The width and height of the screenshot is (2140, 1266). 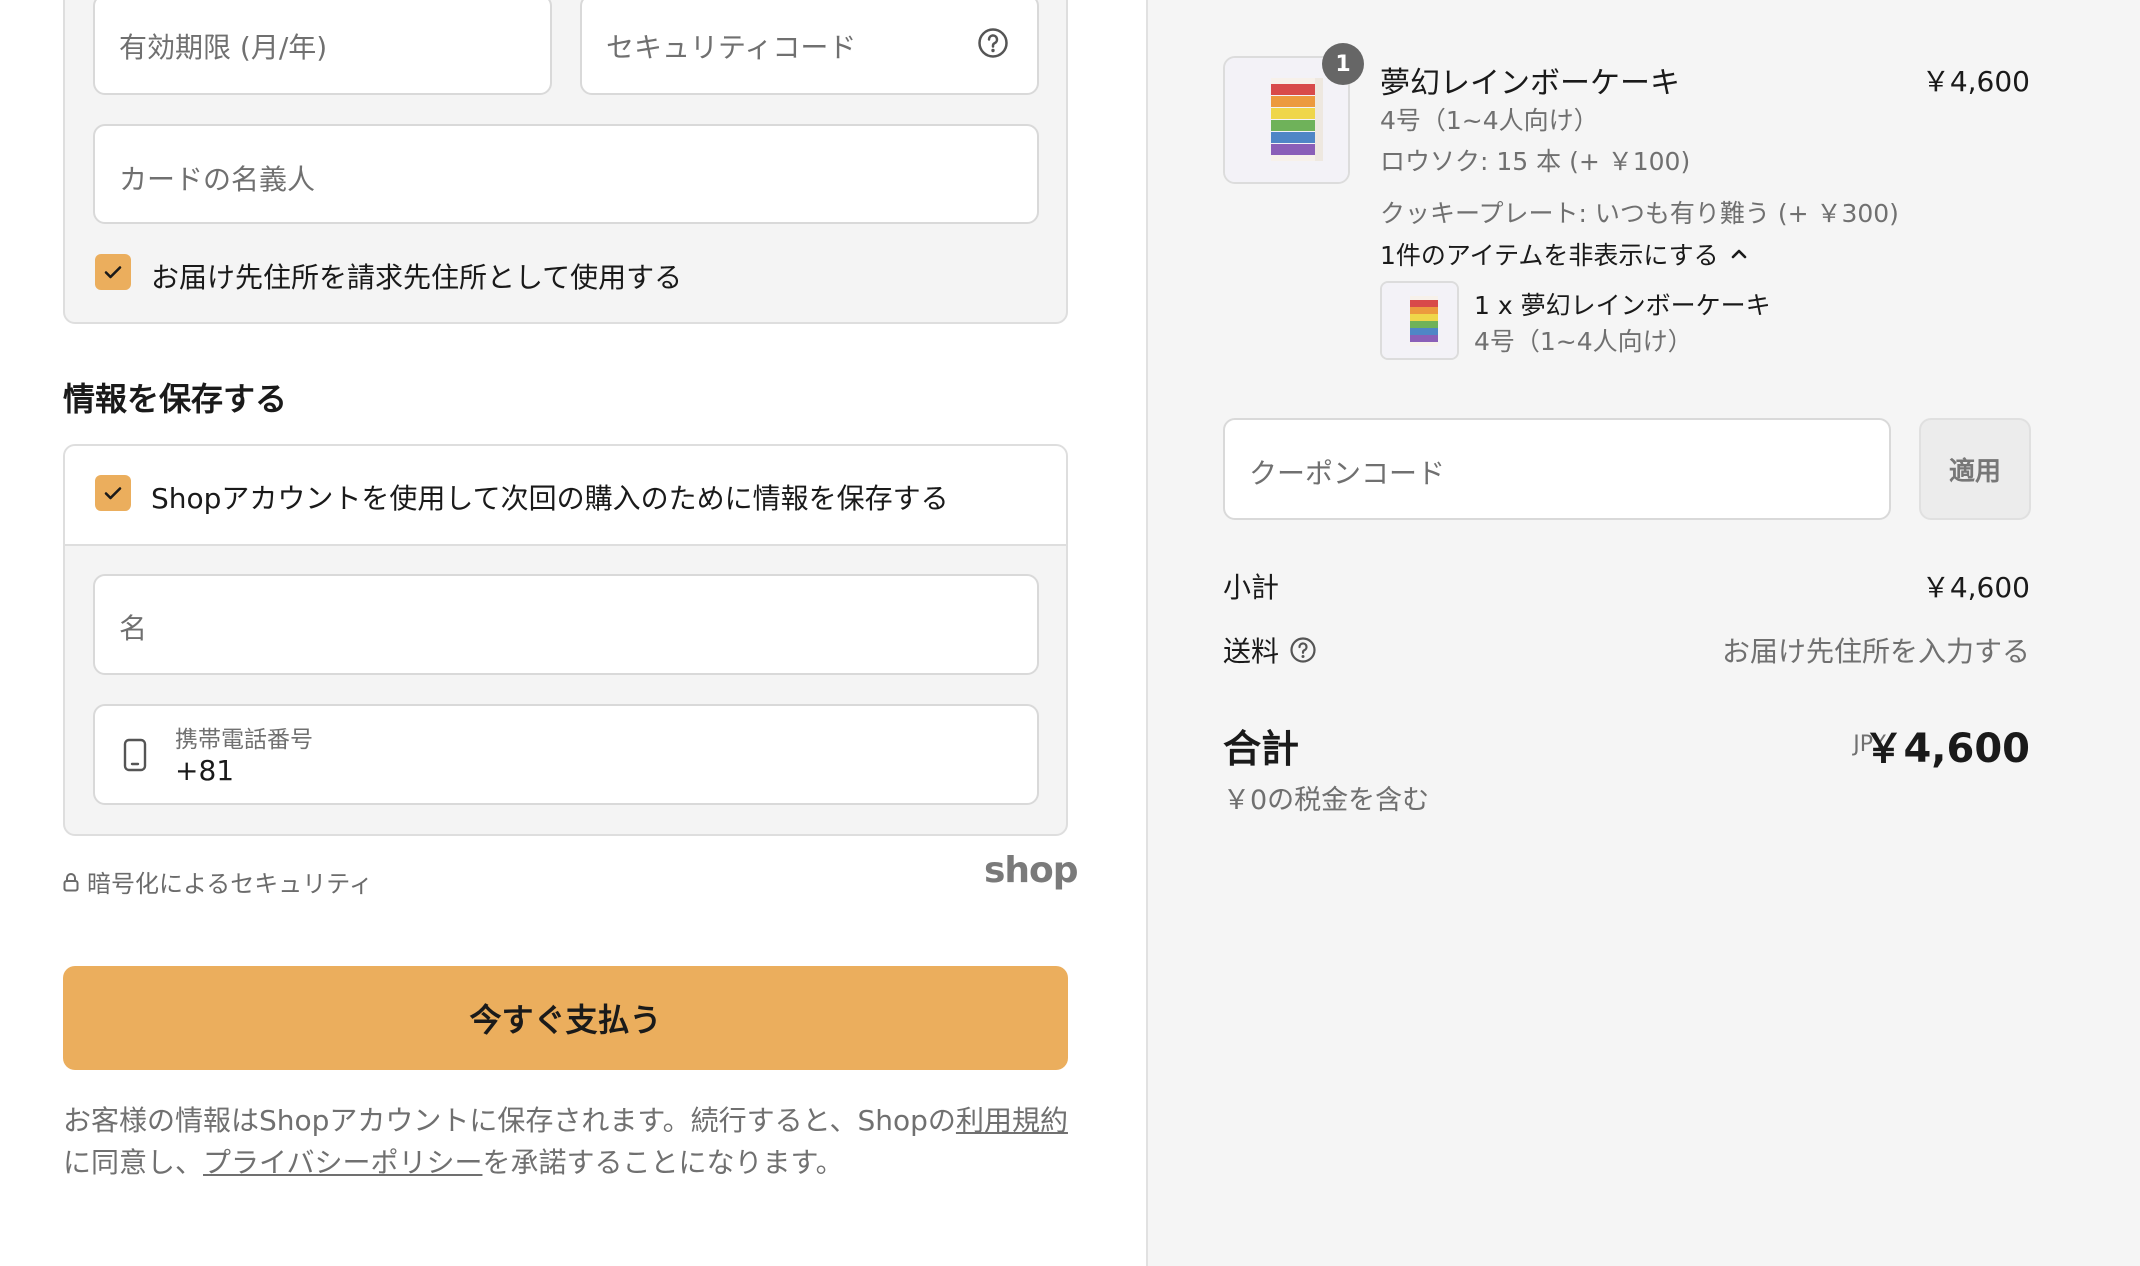 I want to click on billing-address-checkbox, so click(x=113, y=272).